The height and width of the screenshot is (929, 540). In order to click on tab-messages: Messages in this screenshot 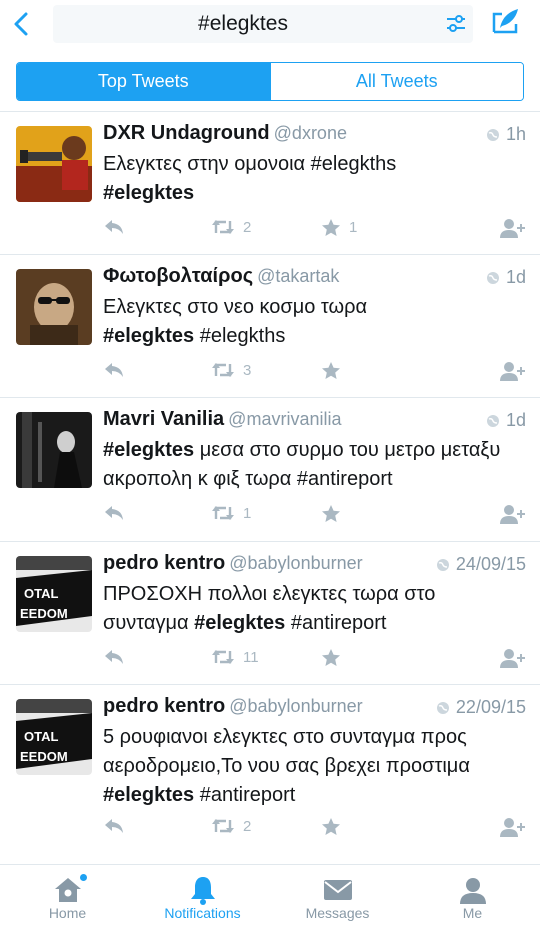, I will do `click(337, 897)`.